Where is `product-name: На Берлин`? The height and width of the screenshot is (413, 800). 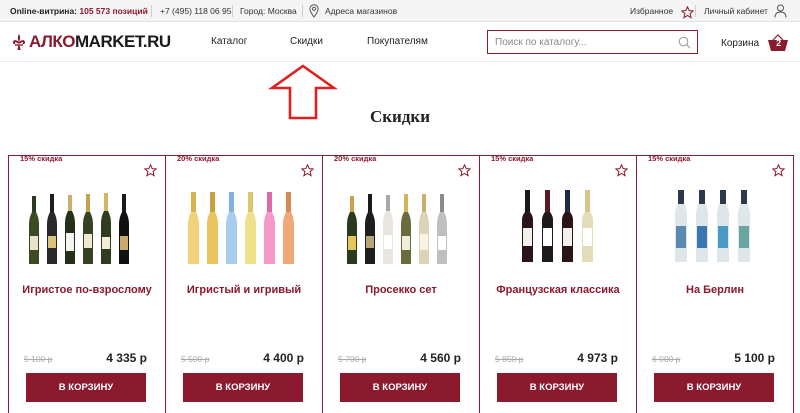 product-name: На Берлин is located at coordinates (715, 290).